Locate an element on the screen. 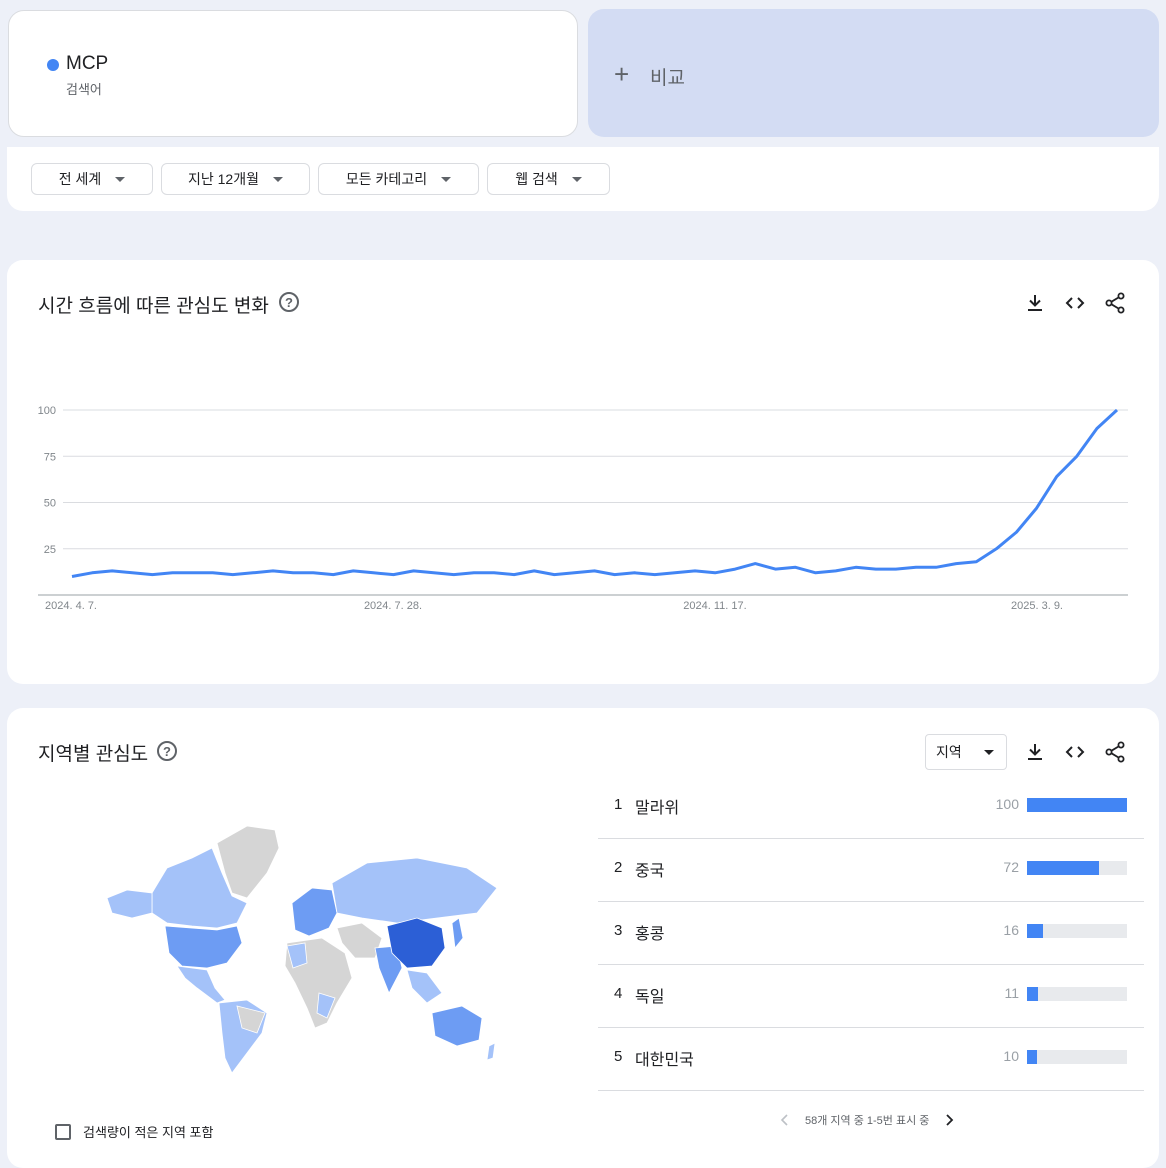 Image resolution: width=1166 pixels, height=1168 pixels. resolution-dropdown: 지역 is located at coordinates (966, 752).